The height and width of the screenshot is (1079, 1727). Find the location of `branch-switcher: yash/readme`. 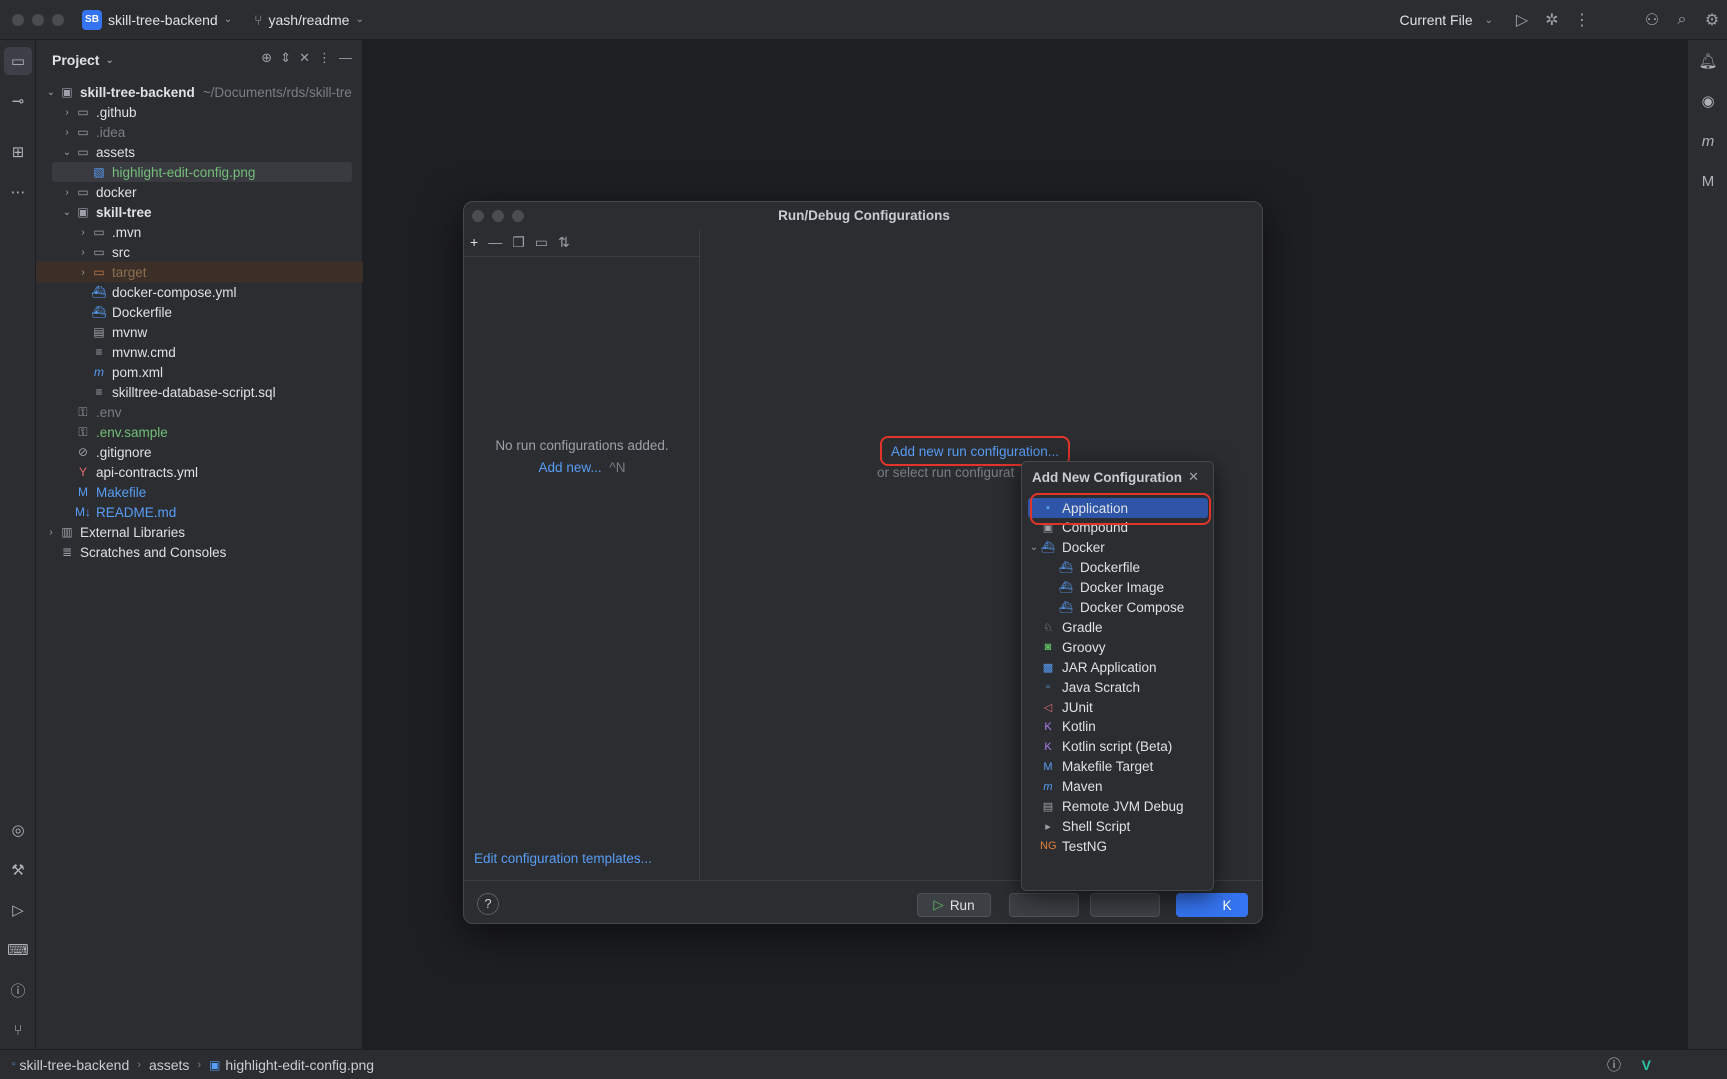

branch-switcher: yash/readme is located at coordinates (309, 20).